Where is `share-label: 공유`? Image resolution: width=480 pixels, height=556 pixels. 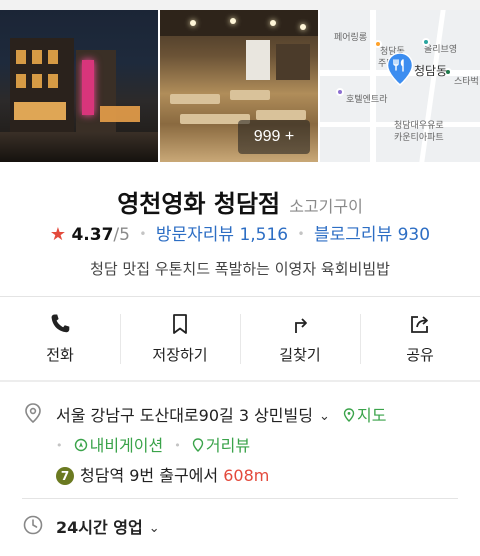 share-label: 공유 is located at coordinates (420, 355).